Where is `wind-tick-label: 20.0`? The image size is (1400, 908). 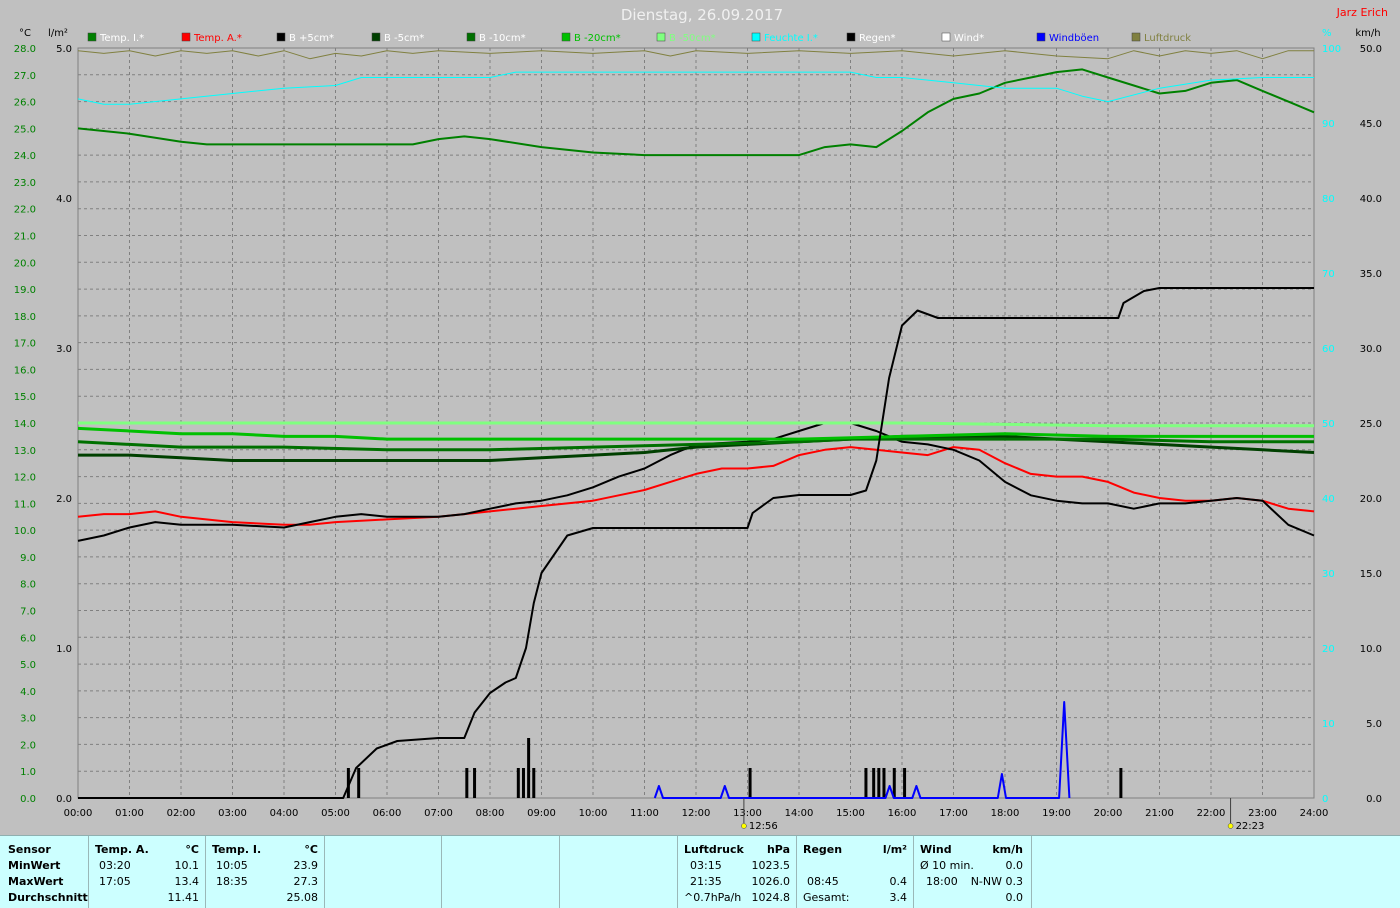
wind-tick-label: 20.0 is located at coordinates (1371, 499).